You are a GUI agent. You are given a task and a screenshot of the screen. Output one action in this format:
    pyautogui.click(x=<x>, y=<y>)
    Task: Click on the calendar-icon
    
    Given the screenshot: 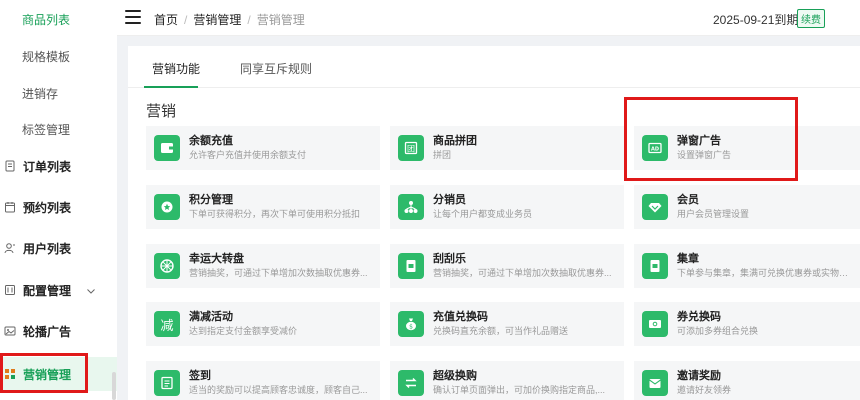 What is the action you would take?
    pyautogui.click(x=10, y=207)
    